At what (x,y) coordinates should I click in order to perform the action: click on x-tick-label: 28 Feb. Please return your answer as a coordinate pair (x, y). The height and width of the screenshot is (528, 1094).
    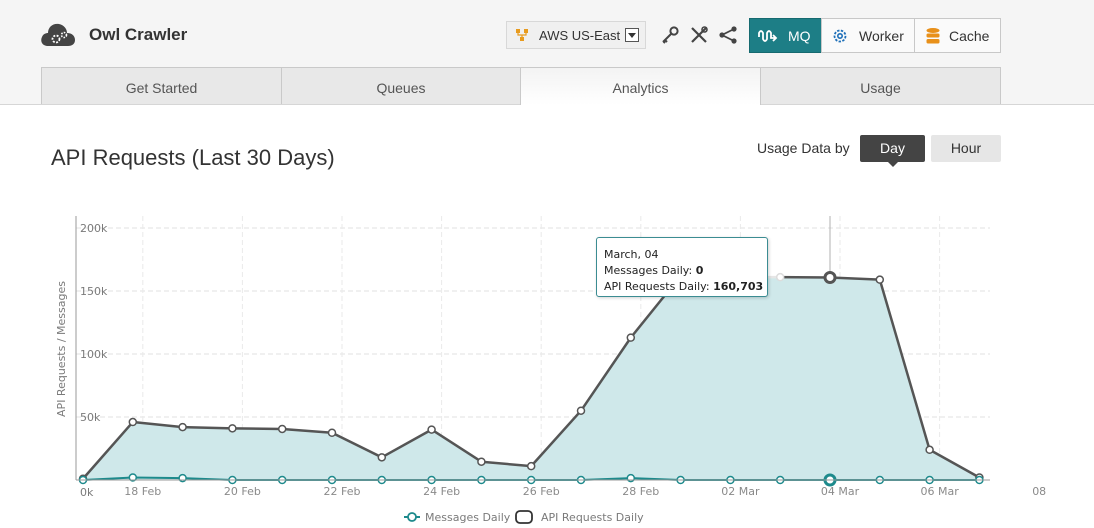
    Looking at the image, I should click on (640, 491).